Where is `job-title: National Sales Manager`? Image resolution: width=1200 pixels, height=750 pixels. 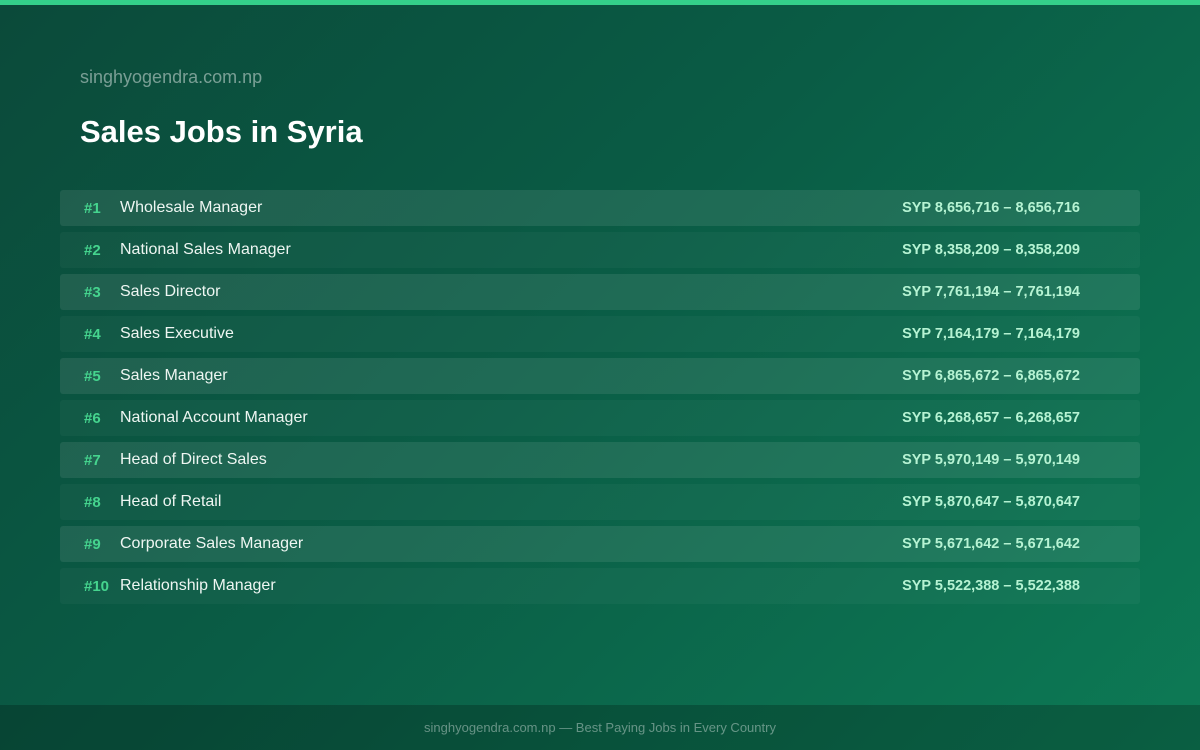 job-title: National Sales Manager is located at coordinates (205, 249).